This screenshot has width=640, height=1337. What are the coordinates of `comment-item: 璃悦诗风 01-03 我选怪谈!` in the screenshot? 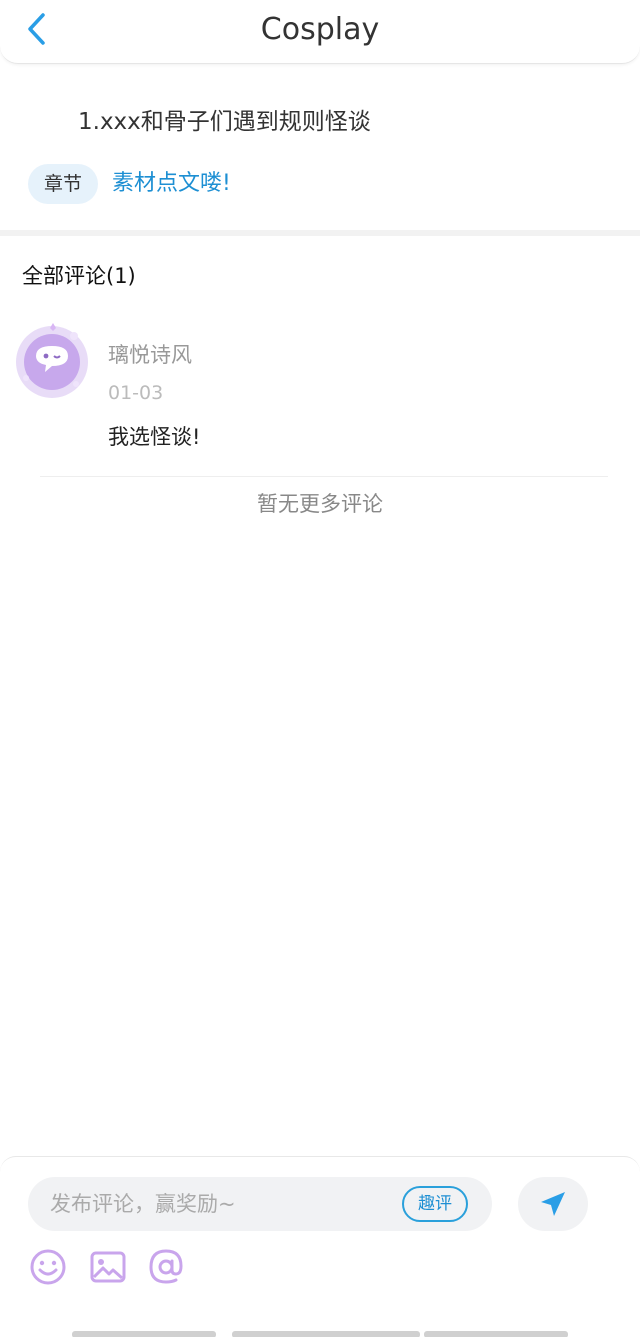 It's located at (320, 389).